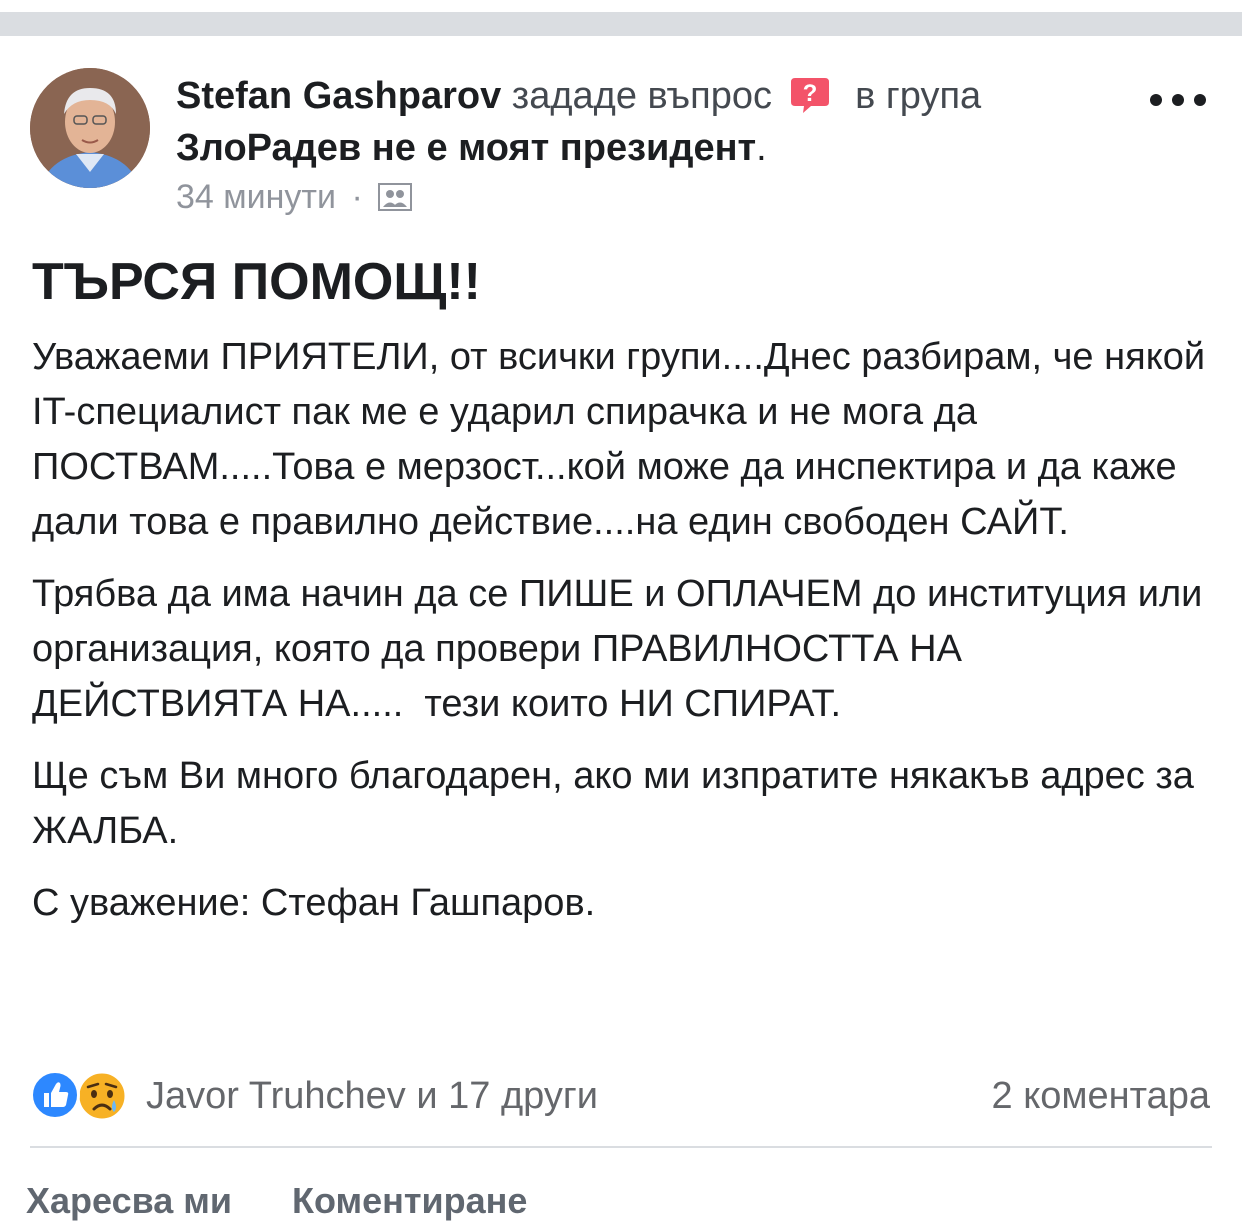  I want to click on in-group-text: в група, so click(918, 96).